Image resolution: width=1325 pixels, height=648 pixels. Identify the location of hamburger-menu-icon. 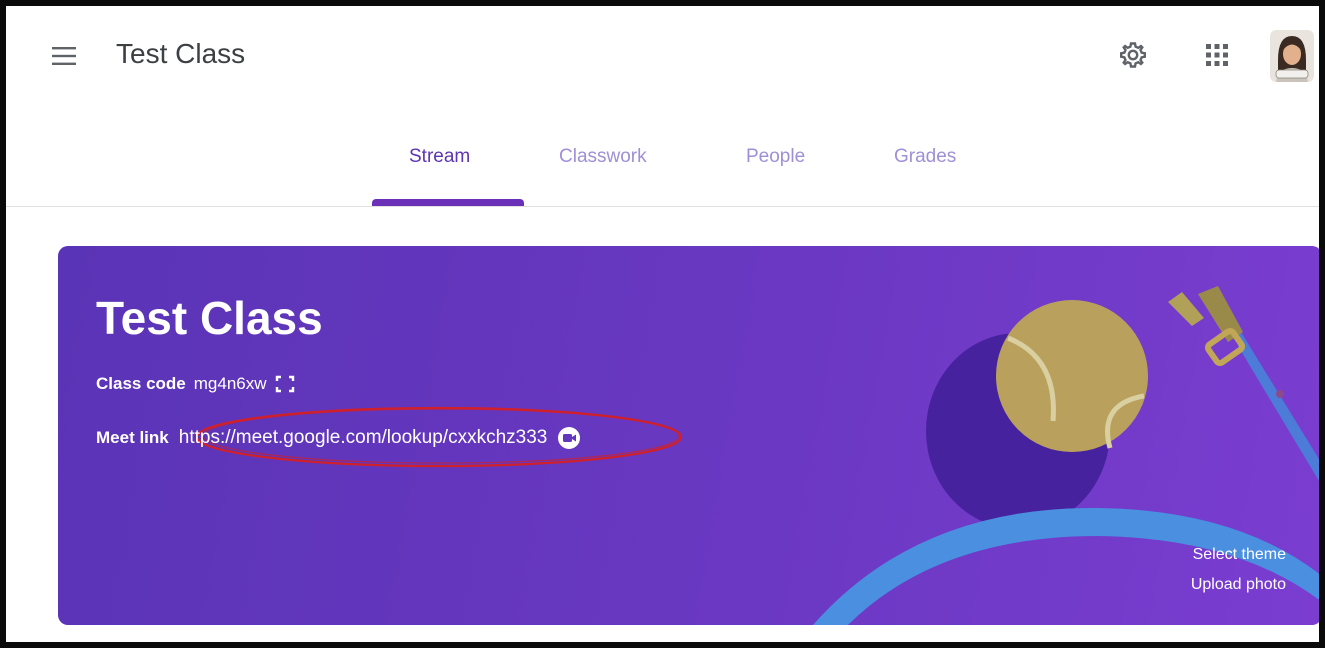
(64, 56).